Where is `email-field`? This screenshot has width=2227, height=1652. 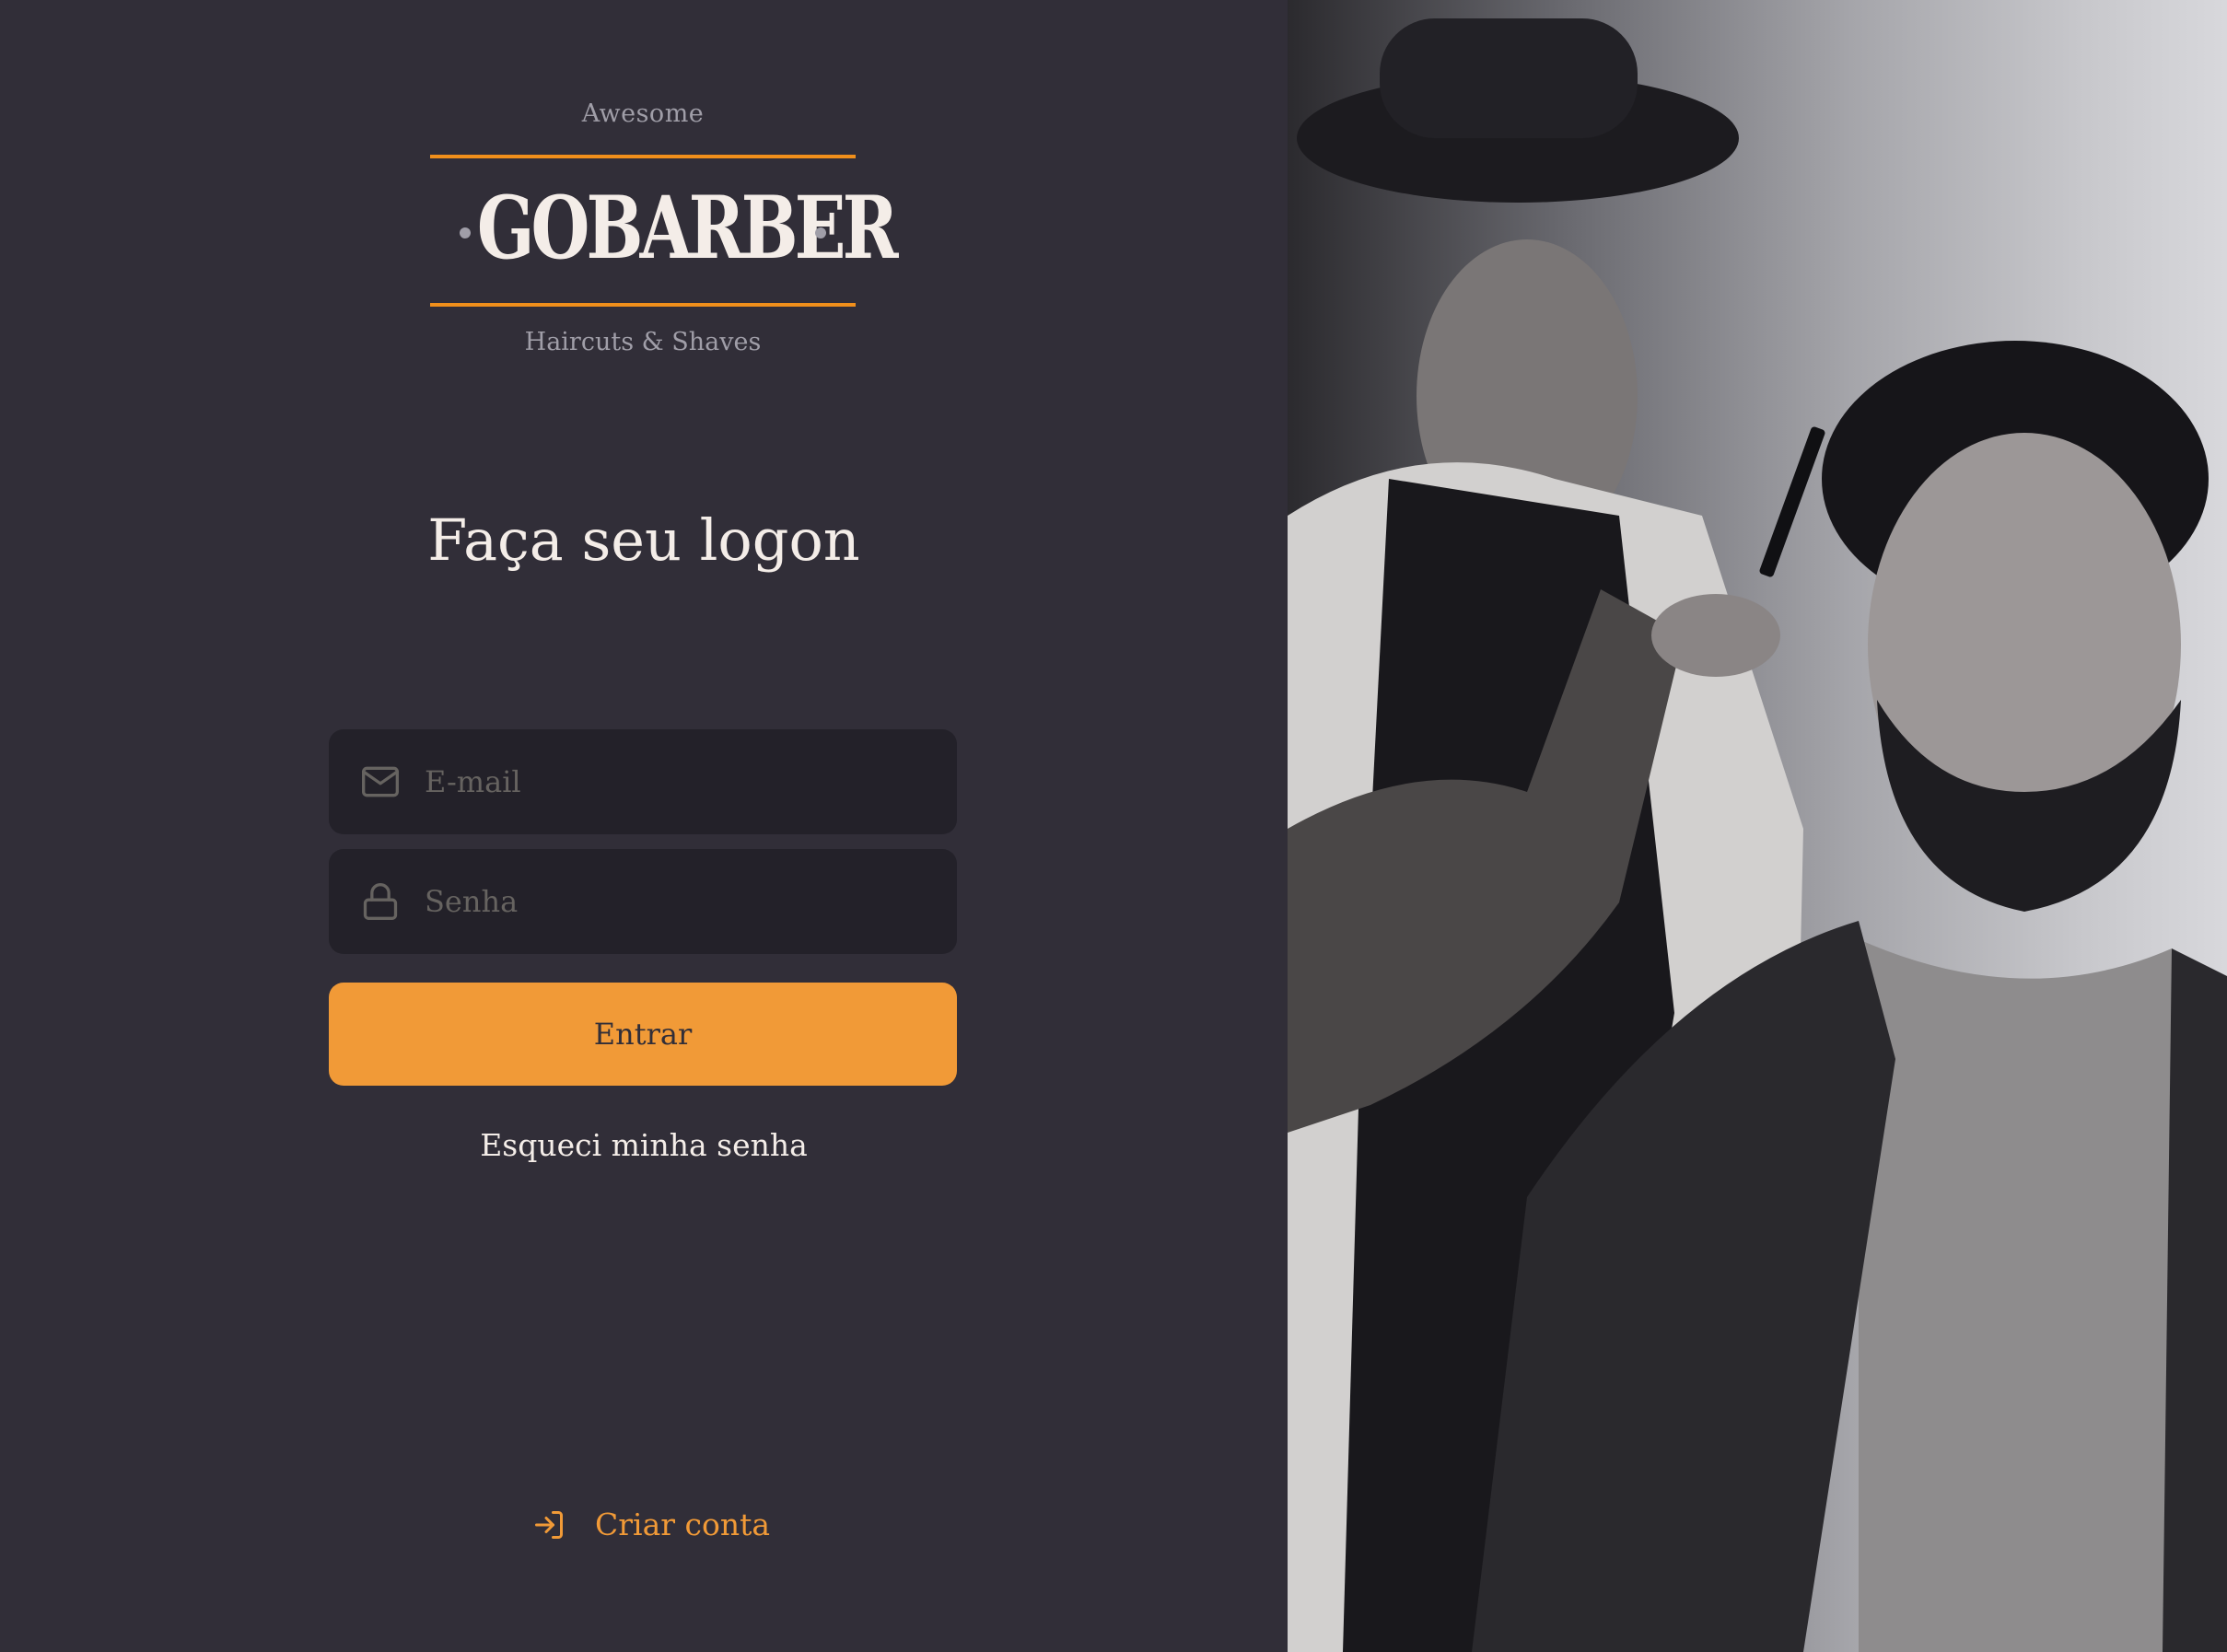
email-field is located at coordinates (643, 781).